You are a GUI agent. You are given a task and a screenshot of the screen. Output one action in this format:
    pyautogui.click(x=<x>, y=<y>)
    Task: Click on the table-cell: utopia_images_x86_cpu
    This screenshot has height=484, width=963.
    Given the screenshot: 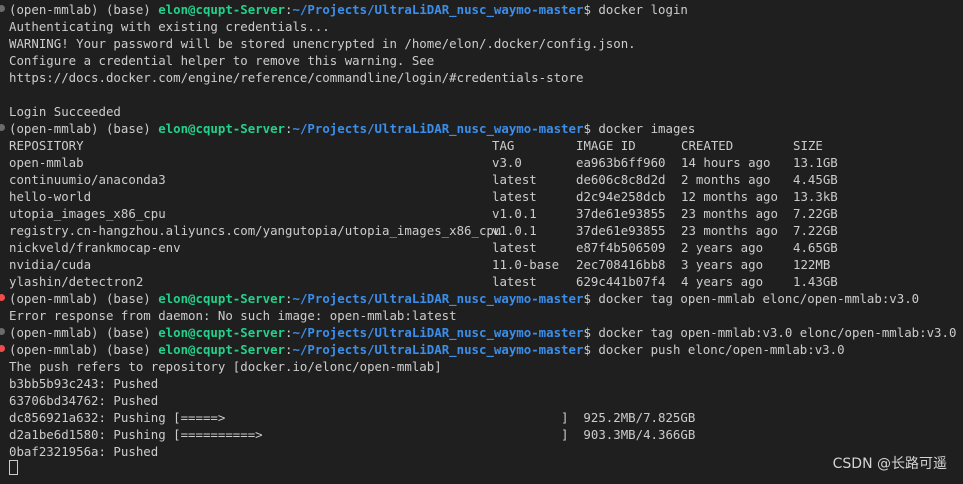 What is the action you would take?
    pyautogui.click(x=87, y=213)
    